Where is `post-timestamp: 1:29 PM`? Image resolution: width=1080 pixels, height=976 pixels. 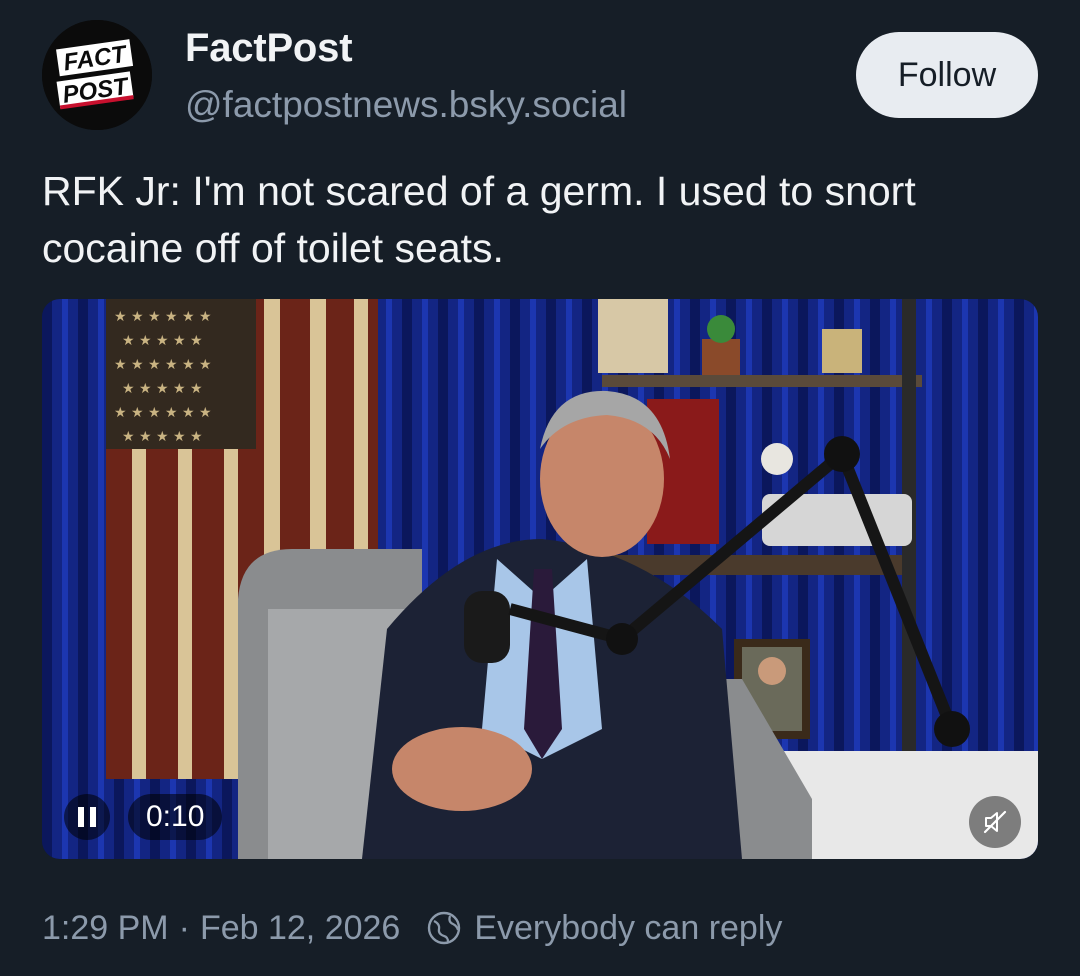 post-timestamp: 1:29 PM is located at coordinates (105, 928).